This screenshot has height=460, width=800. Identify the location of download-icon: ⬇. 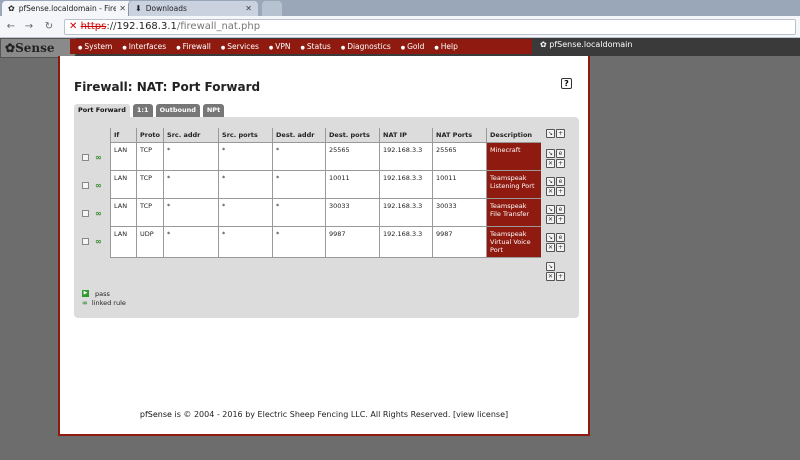
(138, 8).